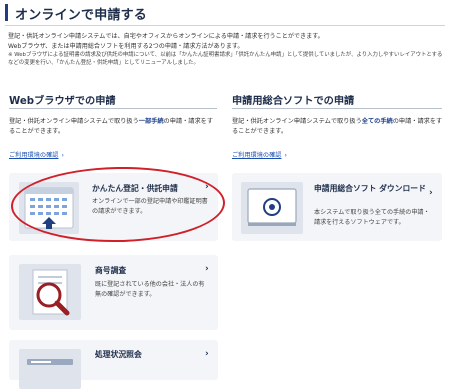 Image resolution: width=450 pixels, height=389 pixels. I want to click on web-desc-emphasis: 一部手続, so click(151, 121).